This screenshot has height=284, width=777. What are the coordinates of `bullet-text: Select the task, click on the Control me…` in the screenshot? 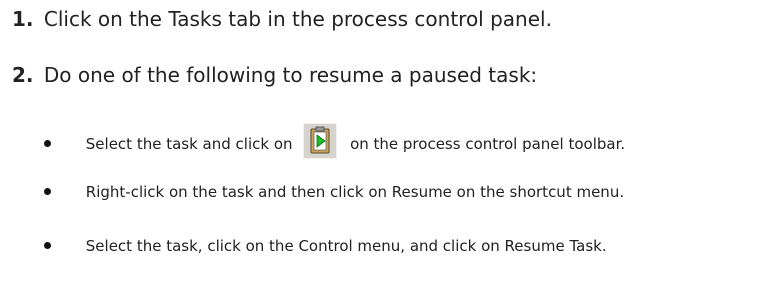 It's located at (346, 246).